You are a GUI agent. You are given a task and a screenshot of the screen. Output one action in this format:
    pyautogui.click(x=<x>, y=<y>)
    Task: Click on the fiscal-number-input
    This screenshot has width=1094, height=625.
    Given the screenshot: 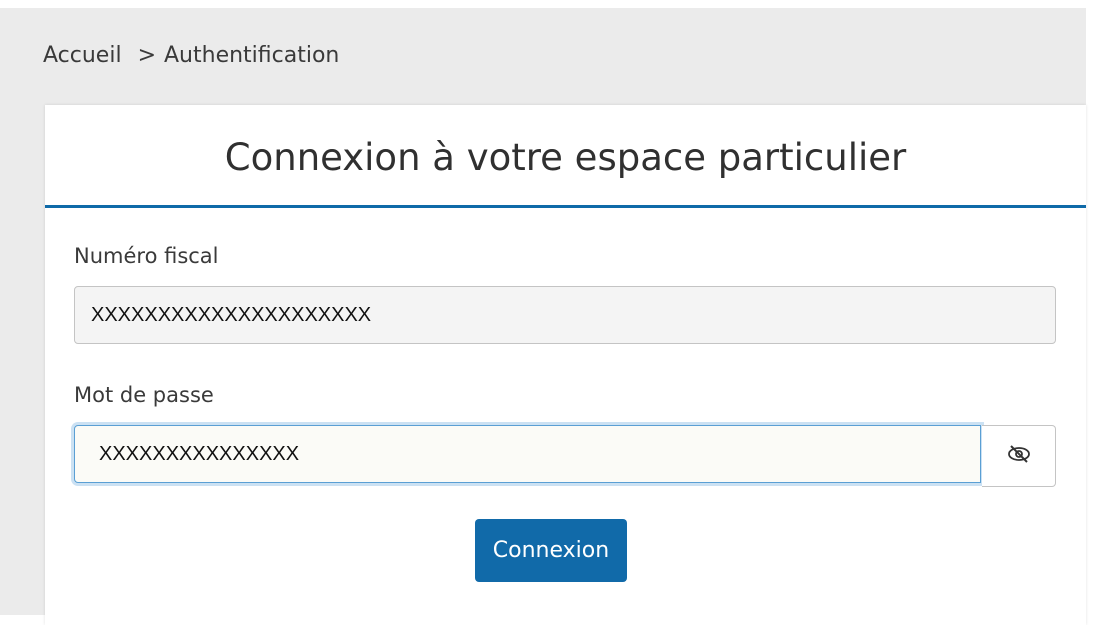 What is the action you would take?
    pyautogui.click(x=565, y=315)
    